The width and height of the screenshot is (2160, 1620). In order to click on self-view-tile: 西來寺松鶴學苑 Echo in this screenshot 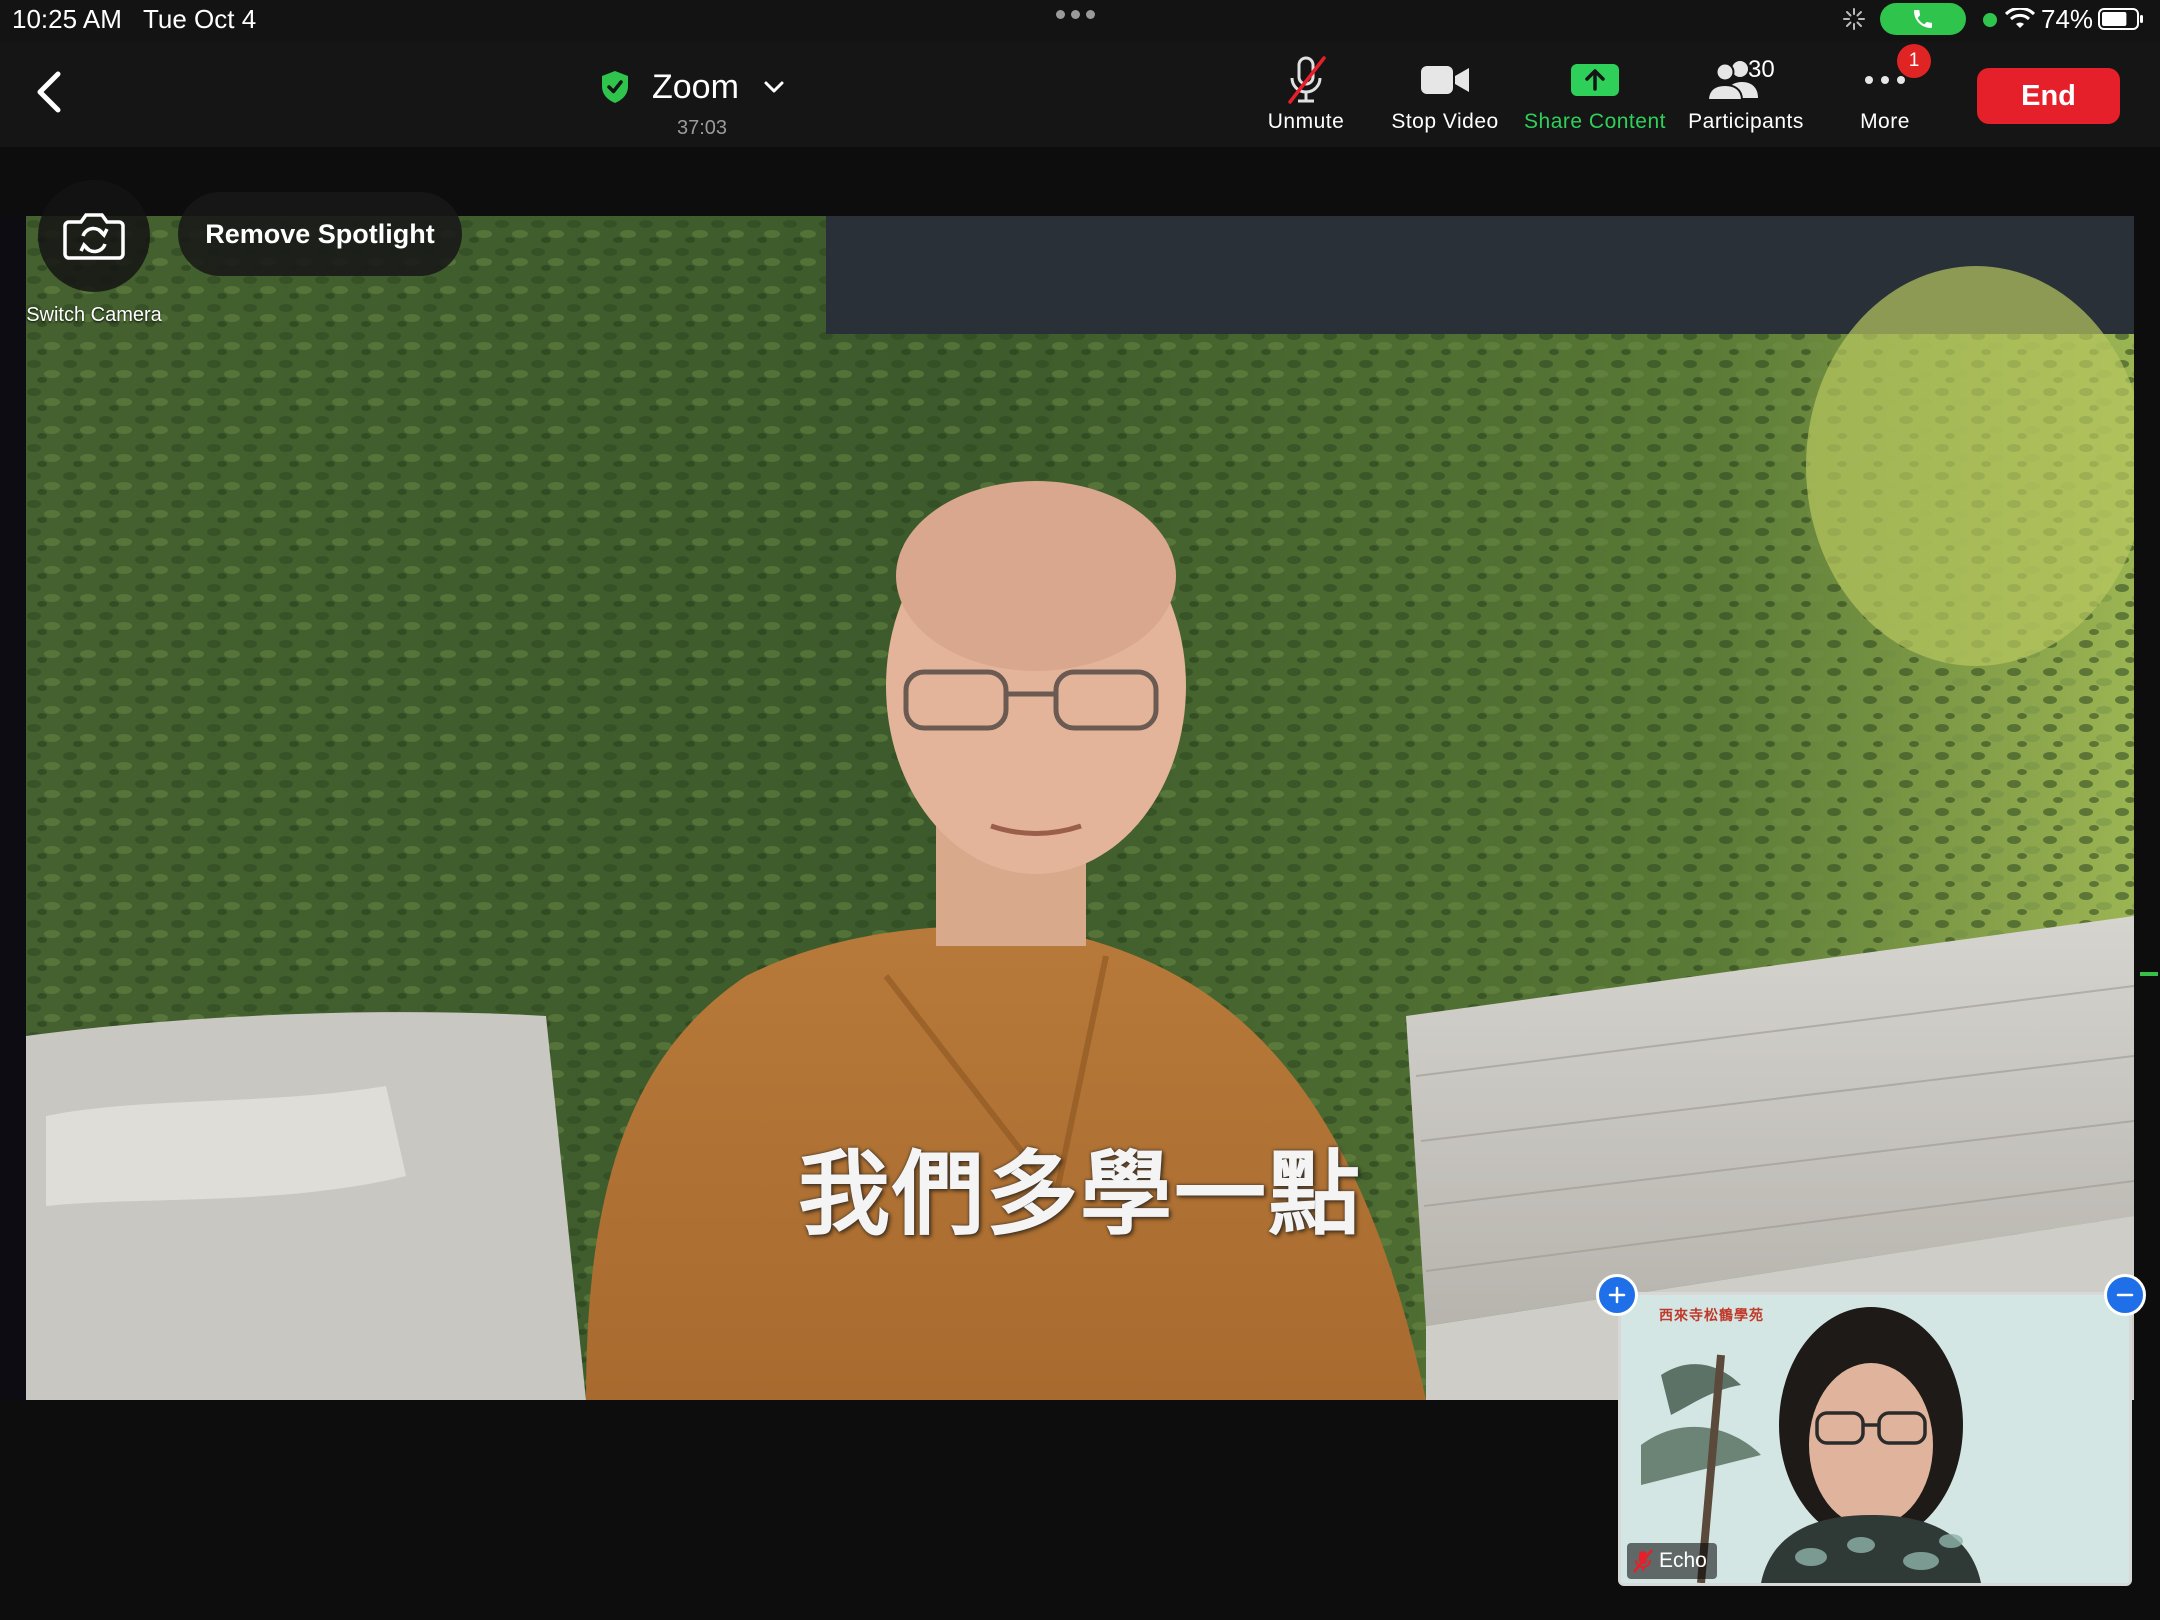, I will do `click(1875, 1439)`.